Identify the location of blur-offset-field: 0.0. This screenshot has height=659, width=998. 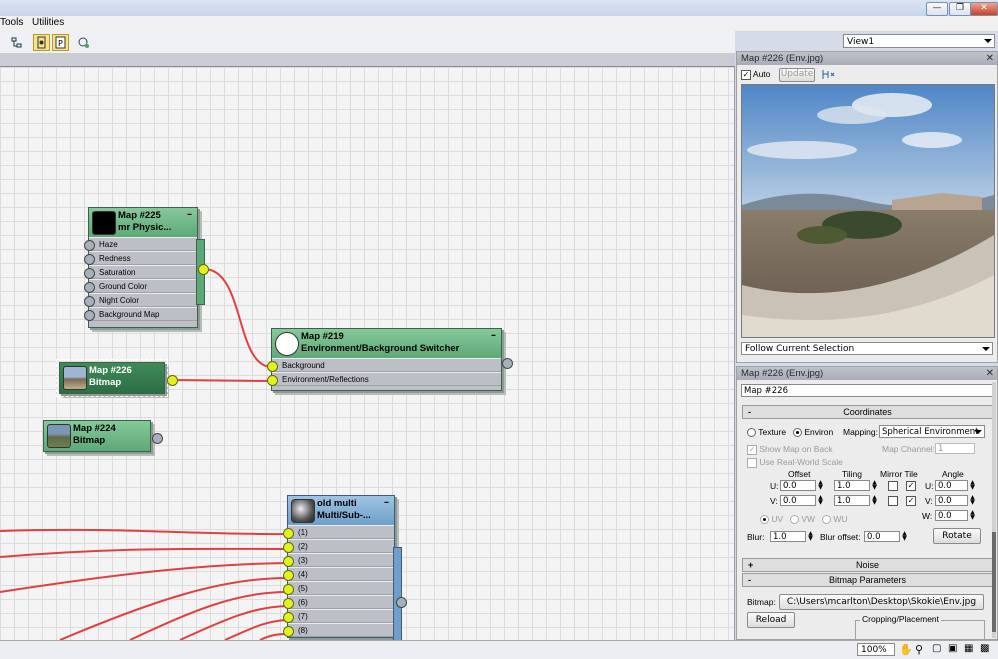
(882, 536).